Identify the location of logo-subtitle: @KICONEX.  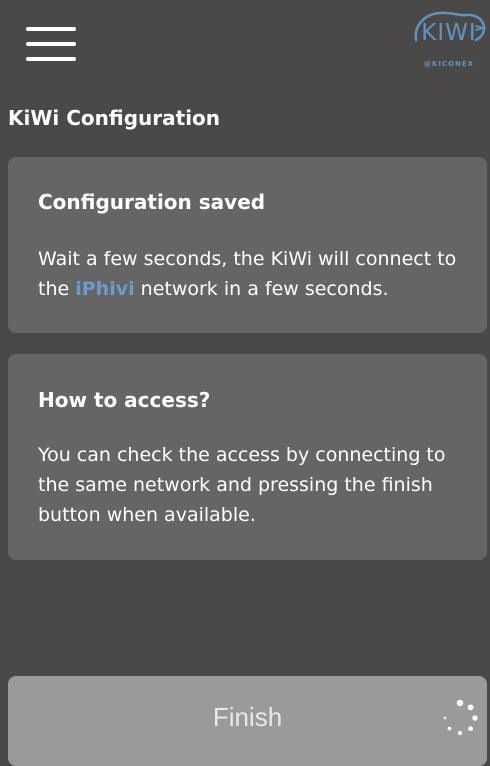
(449, 64).